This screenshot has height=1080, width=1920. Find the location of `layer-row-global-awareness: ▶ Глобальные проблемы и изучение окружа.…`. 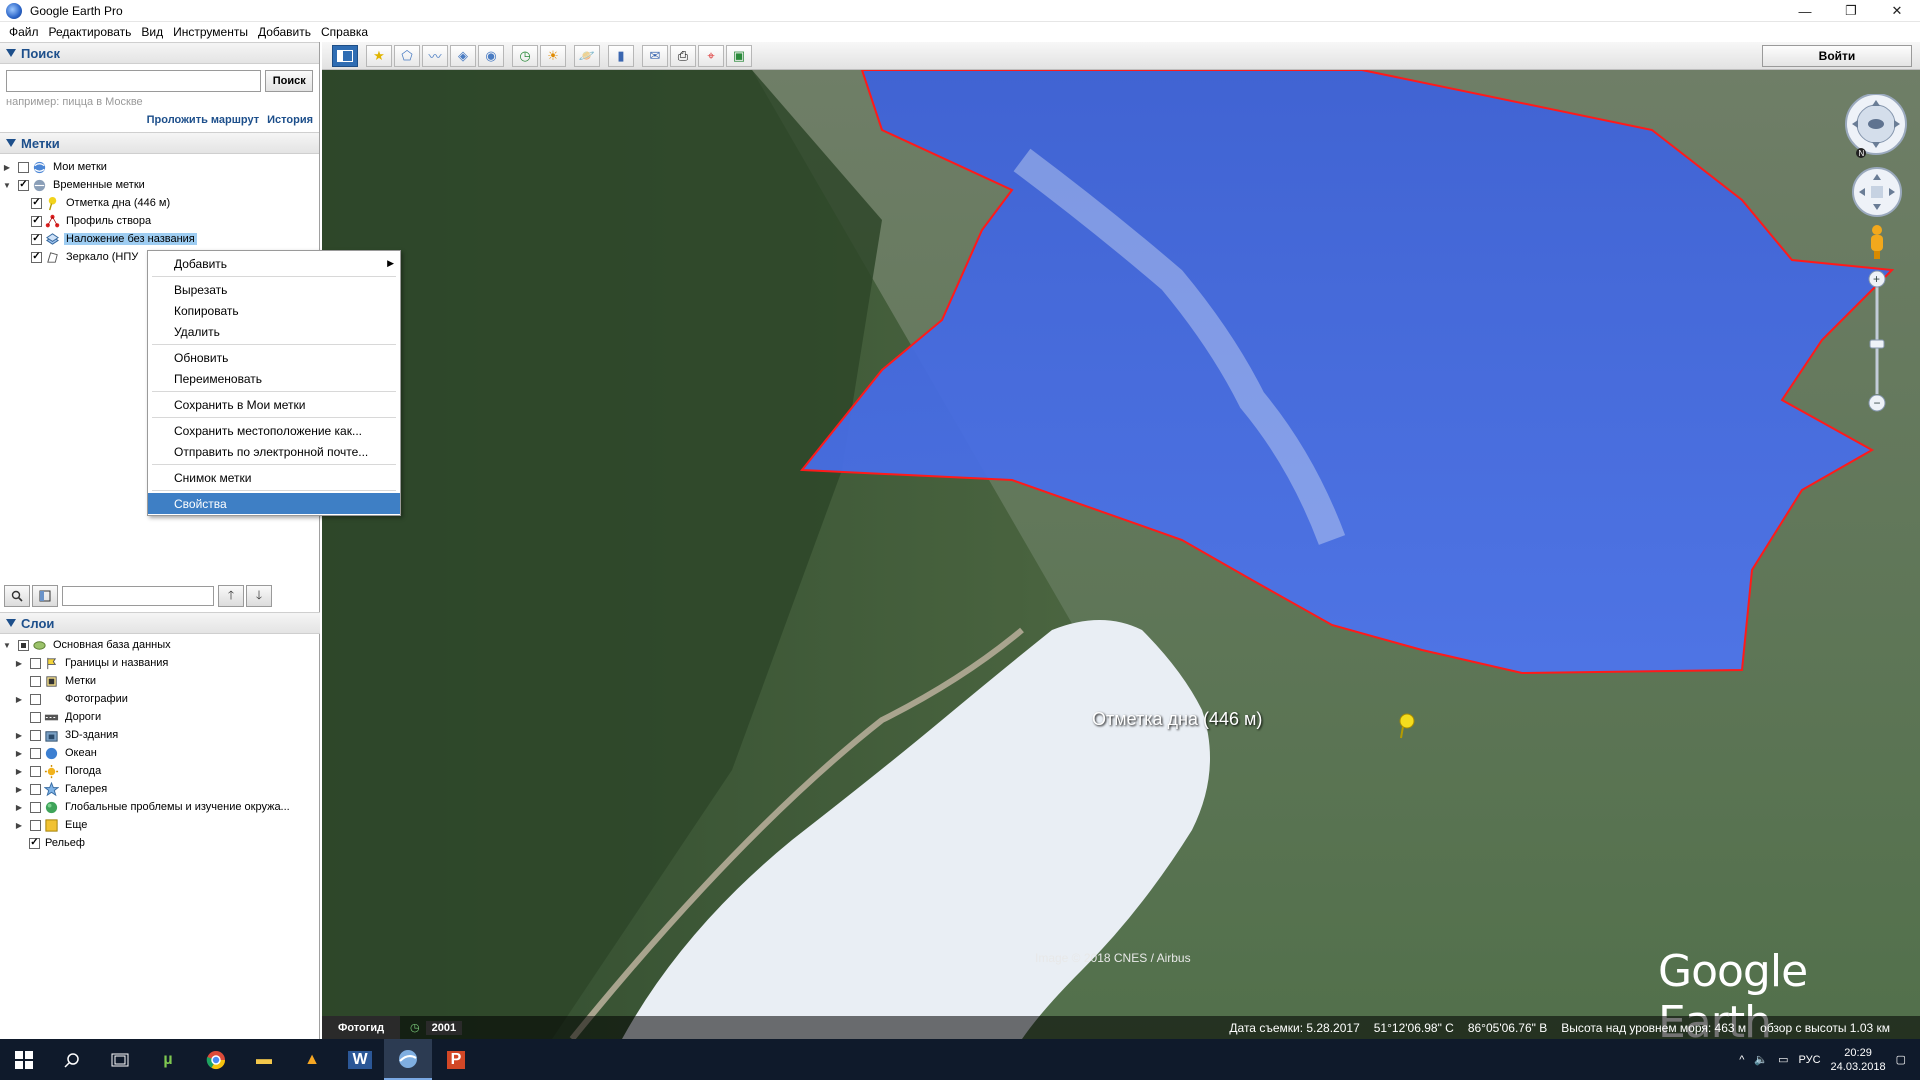

layer-row-global-awareness: ▶ Глобальные проблемы и изучение окружа.… is located at coordinates (153, 807).